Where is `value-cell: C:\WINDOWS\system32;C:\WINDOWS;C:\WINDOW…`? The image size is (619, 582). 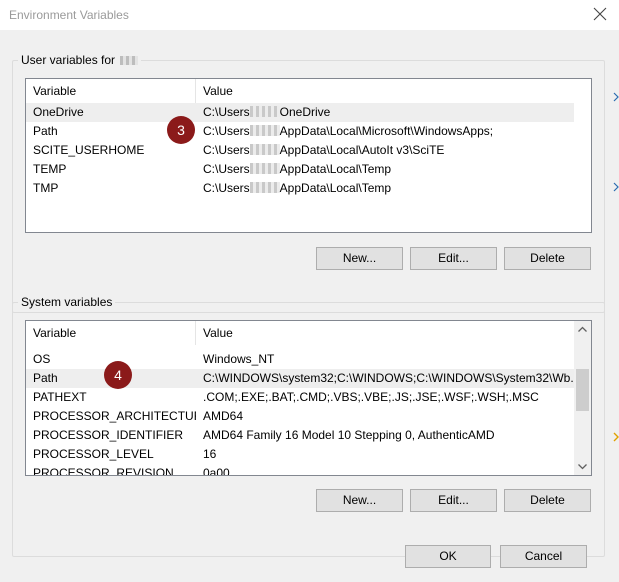
value-cell: C:\WINDOWS\system32;C:\WINDOWS;C:\WINDOW… is located at coordinates (388, 378).